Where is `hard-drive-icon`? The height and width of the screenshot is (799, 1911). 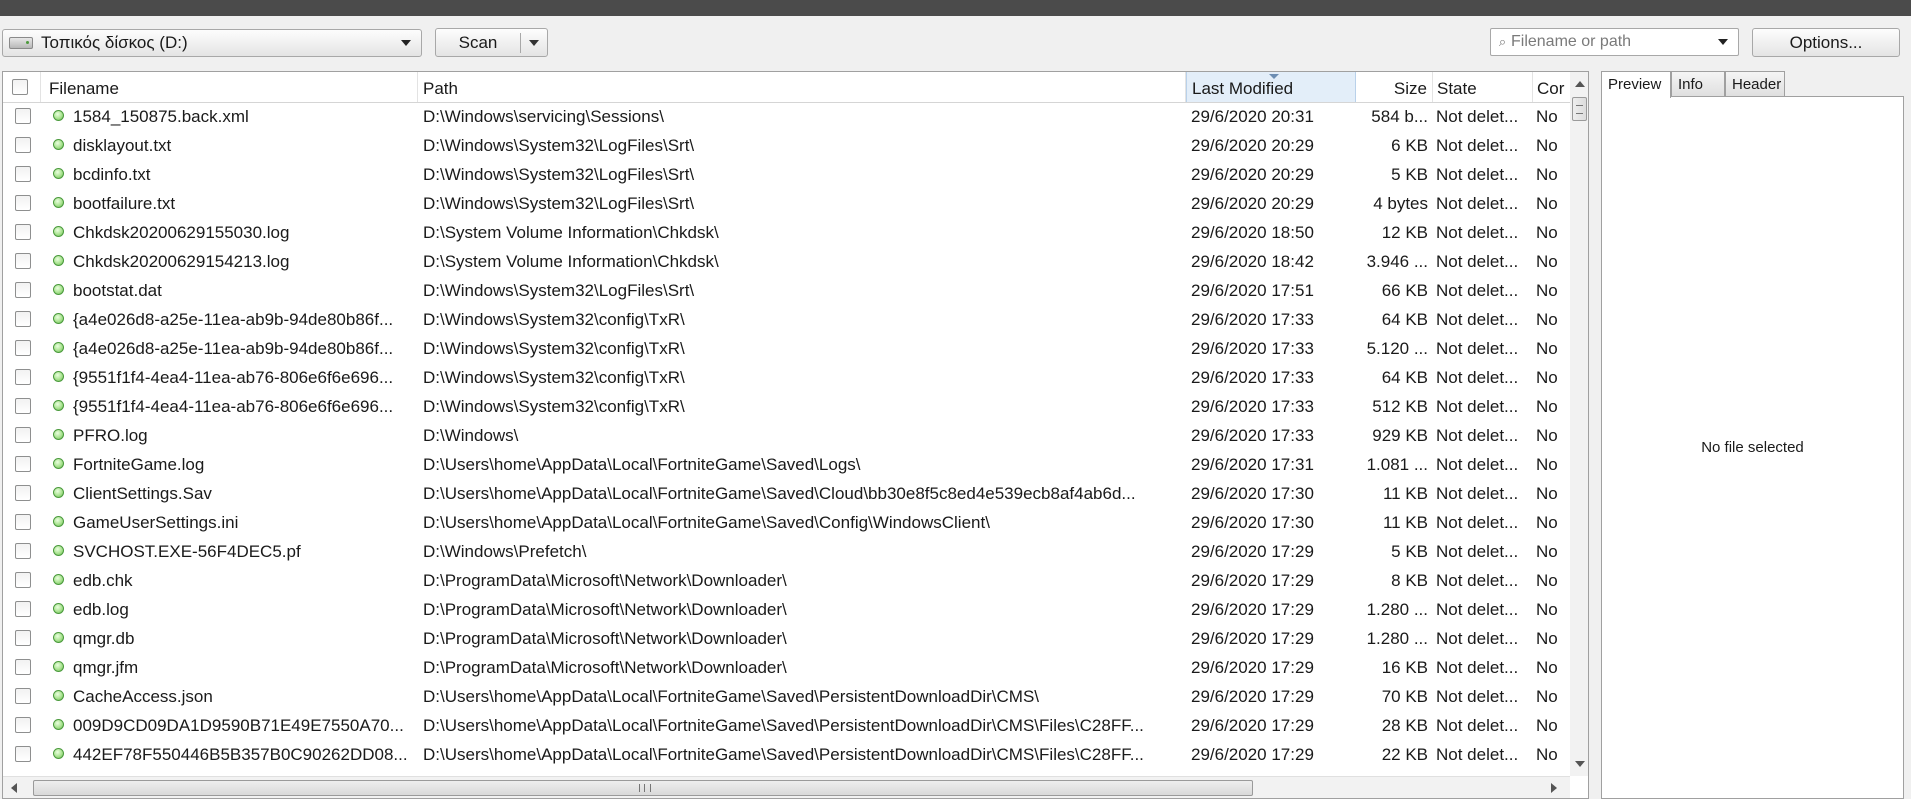
hard-drive-icon is located at coordinates (21, 43).